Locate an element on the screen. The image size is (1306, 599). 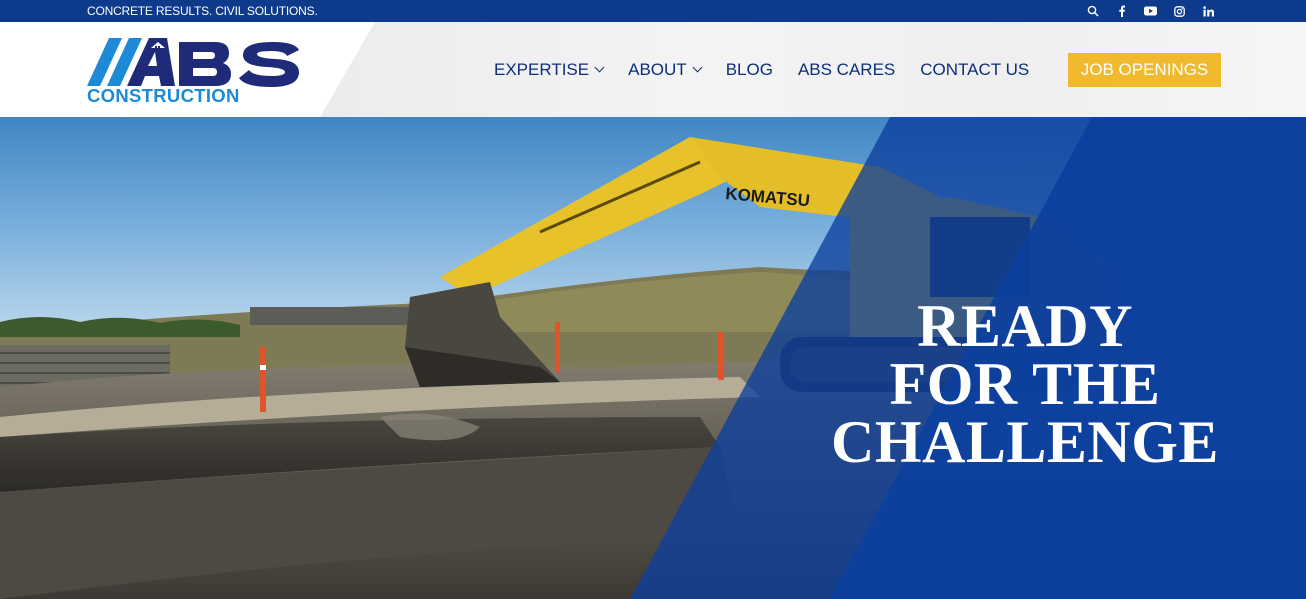
logo-wordmark: CONSTRUCTION is located at coordinates (163, 95).